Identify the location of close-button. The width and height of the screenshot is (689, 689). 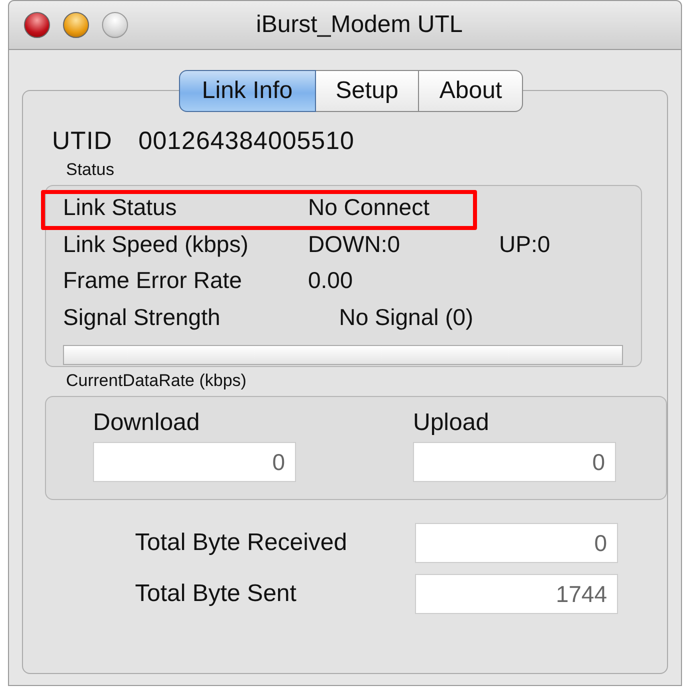
(37, 25).